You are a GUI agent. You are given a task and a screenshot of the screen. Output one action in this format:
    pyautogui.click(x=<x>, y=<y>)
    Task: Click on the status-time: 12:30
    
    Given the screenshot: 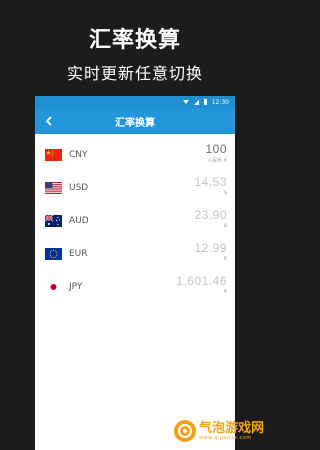 What is the action you would take?
    pyautogui.click(x=220, y=102)
    